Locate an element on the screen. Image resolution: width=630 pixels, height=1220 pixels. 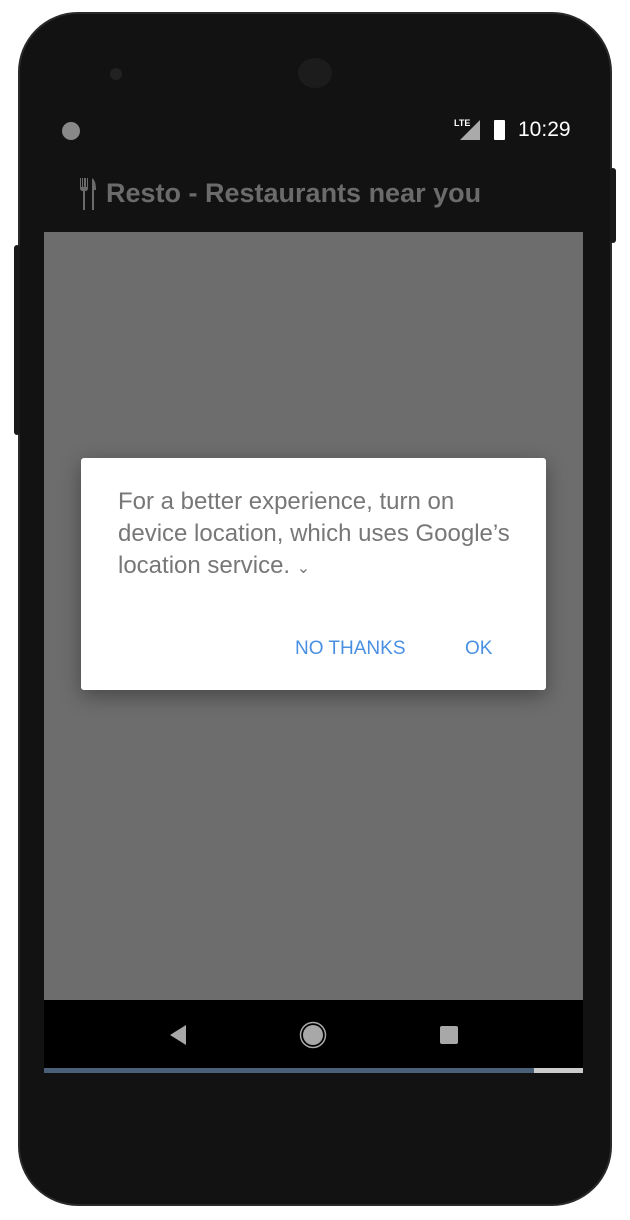
battery-icon is located at coordinates (499, 130).